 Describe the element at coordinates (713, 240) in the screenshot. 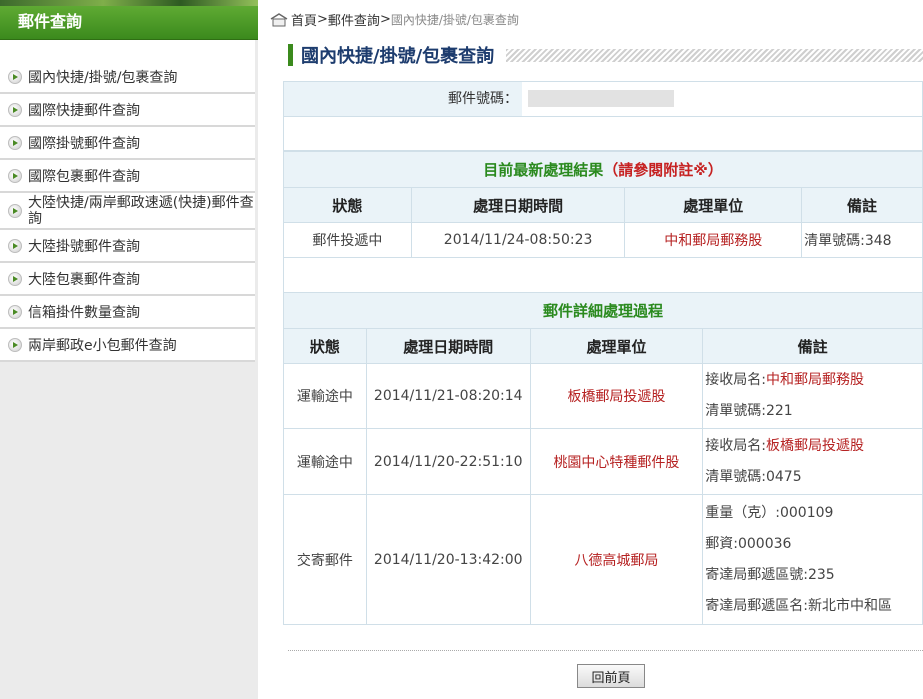

I see `unit-cell: 中和郵局郵務股` at that location.